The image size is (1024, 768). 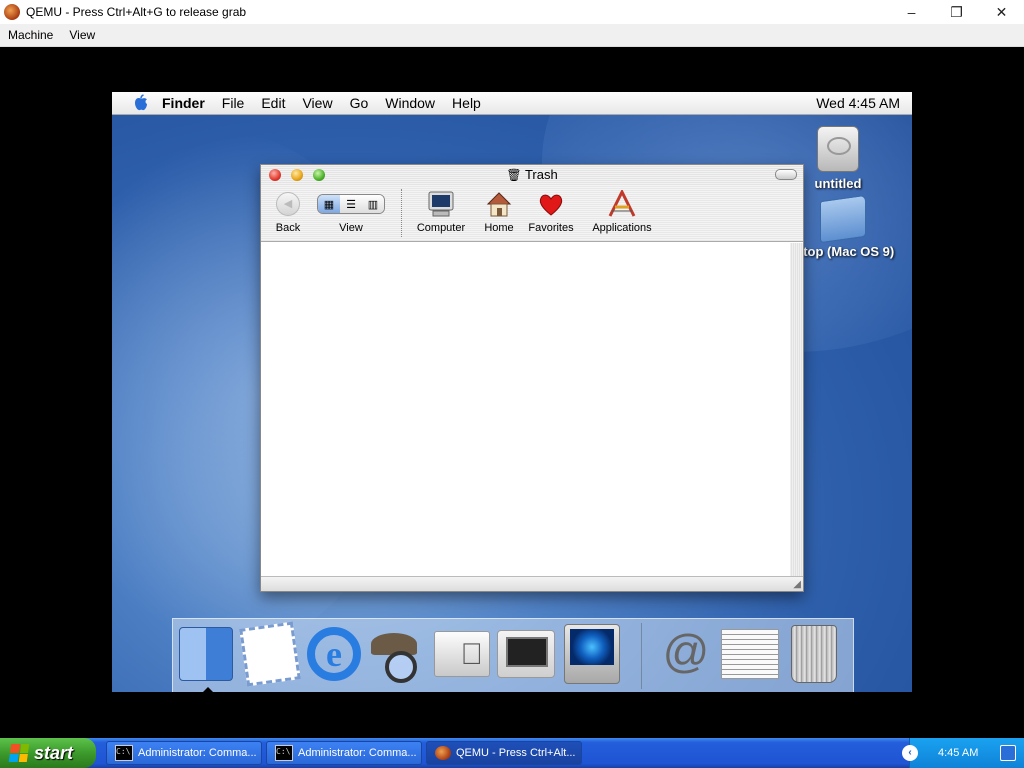 I want to click on quicktime-icon, so click(x=592, y=654).